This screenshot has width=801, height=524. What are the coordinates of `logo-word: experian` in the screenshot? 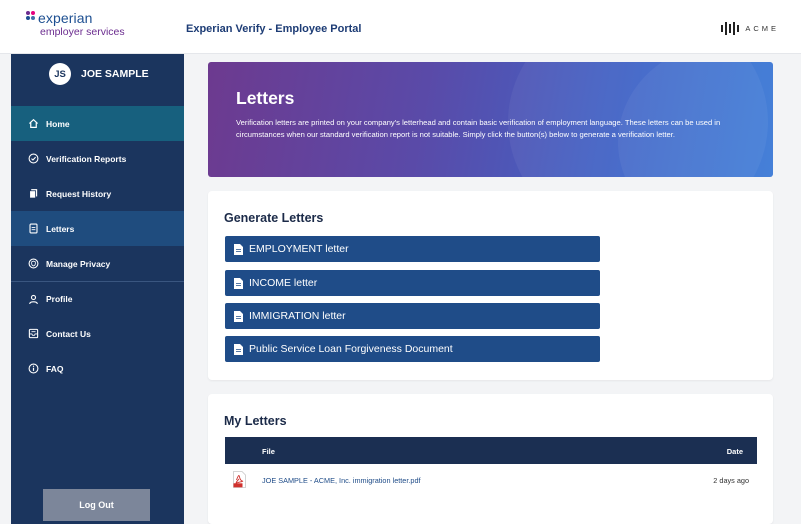 It's located at (65, 18).